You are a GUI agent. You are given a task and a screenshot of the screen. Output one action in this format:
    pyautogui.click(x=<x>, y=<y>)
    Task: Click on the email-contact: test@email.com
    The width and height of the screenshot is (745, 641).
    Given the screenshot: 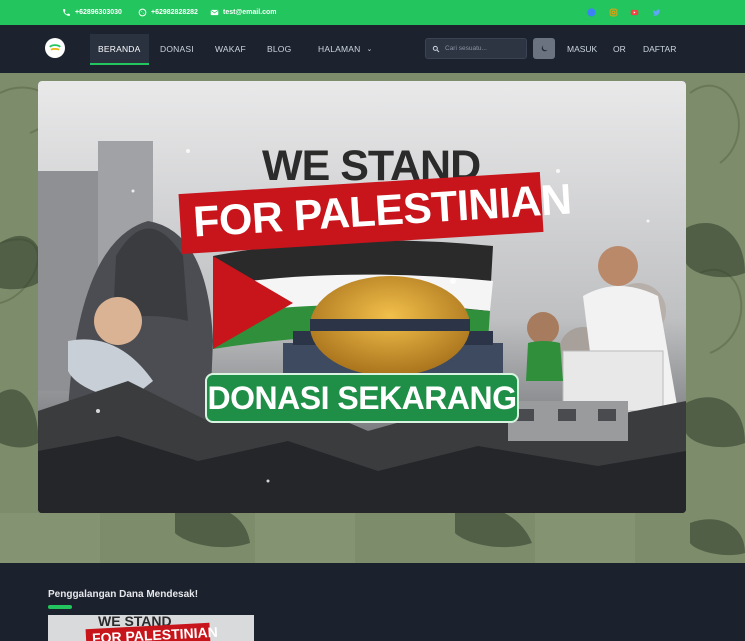 What is the action you would take?
    pyautogui.click(x=243, y=12)
    